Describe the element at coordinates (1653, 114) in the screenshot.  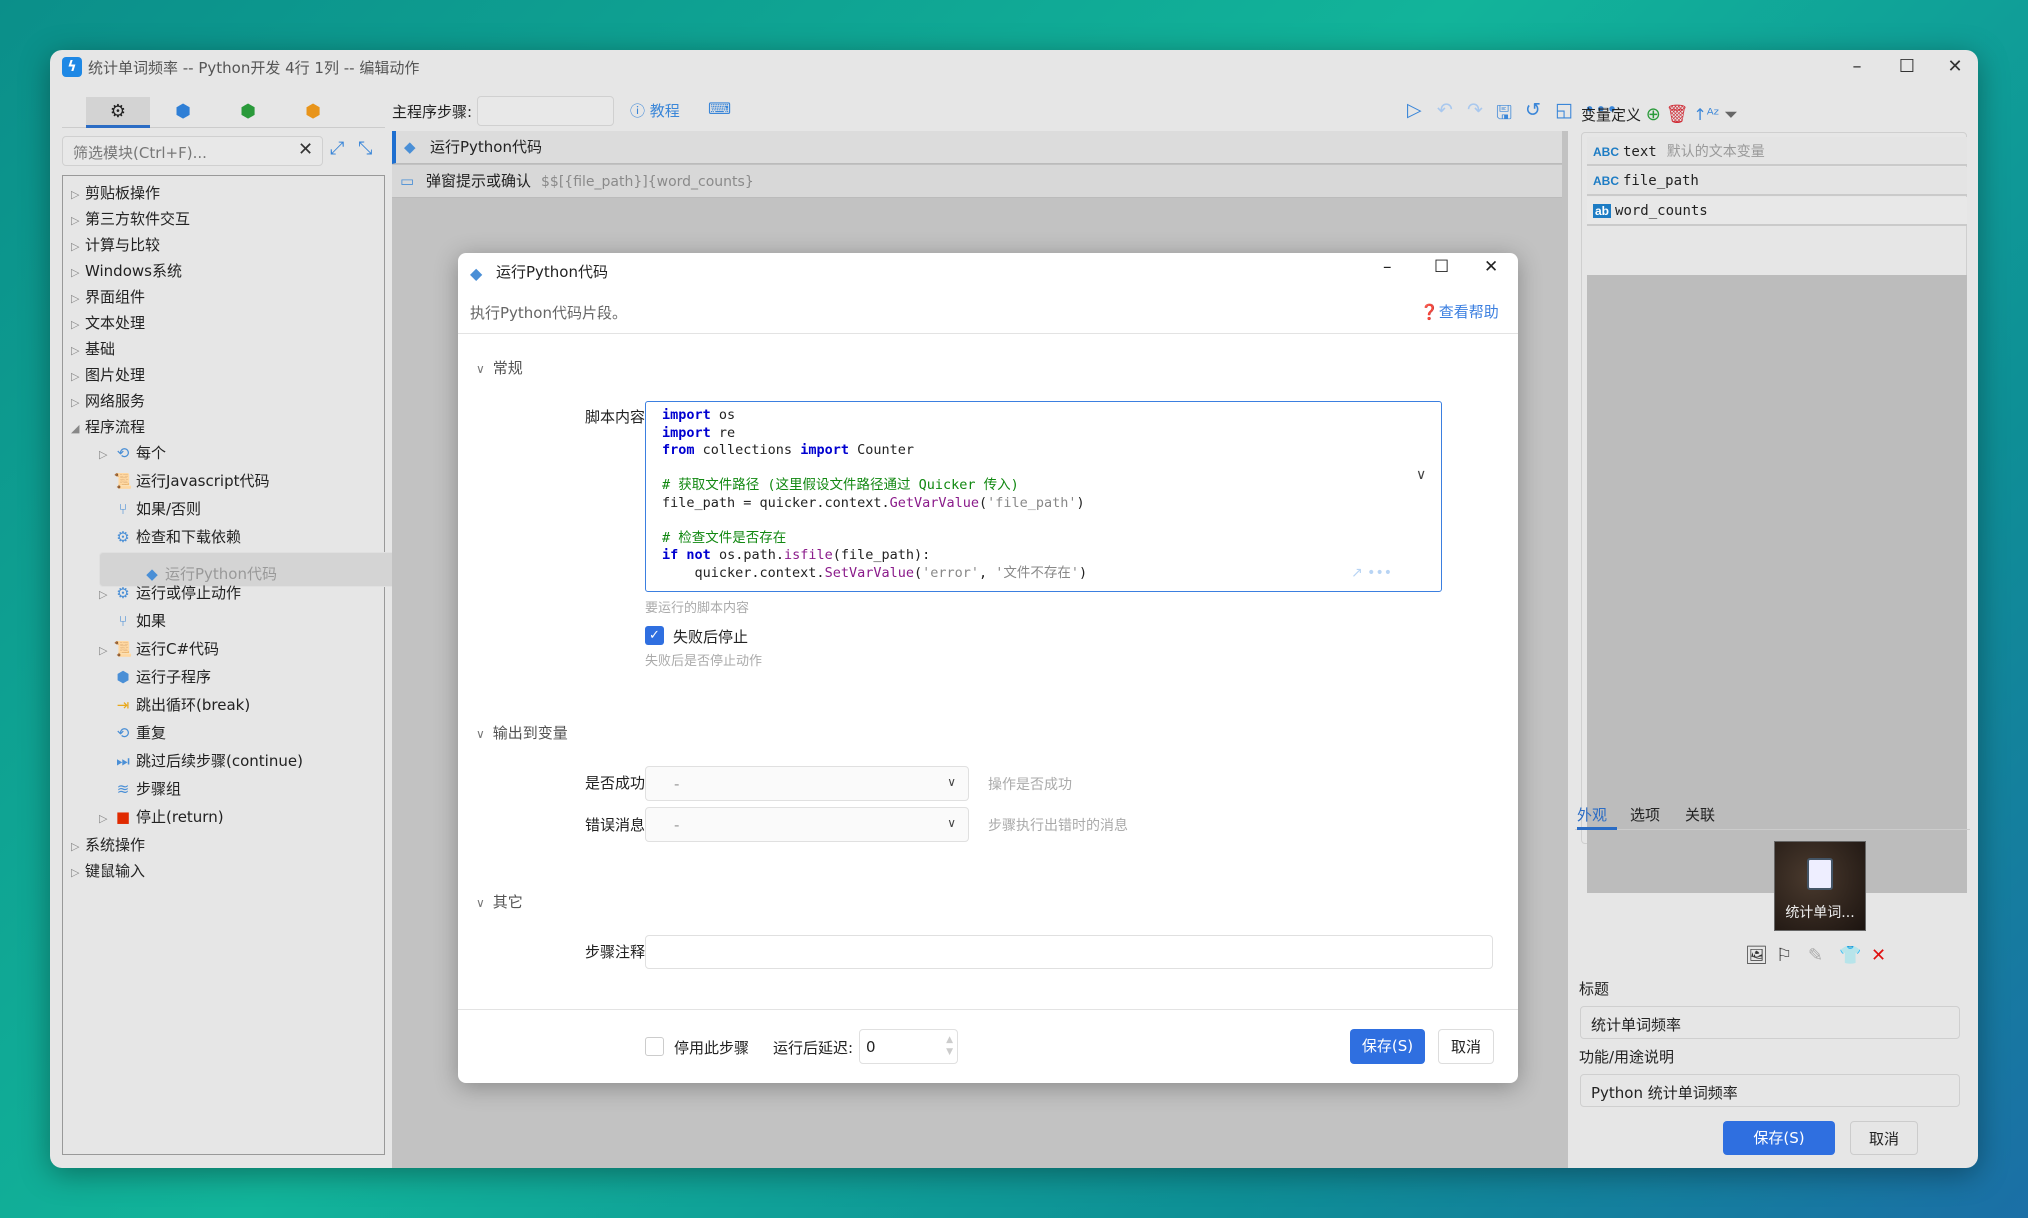
I see `add-variable-icon: ⊕` at that location.